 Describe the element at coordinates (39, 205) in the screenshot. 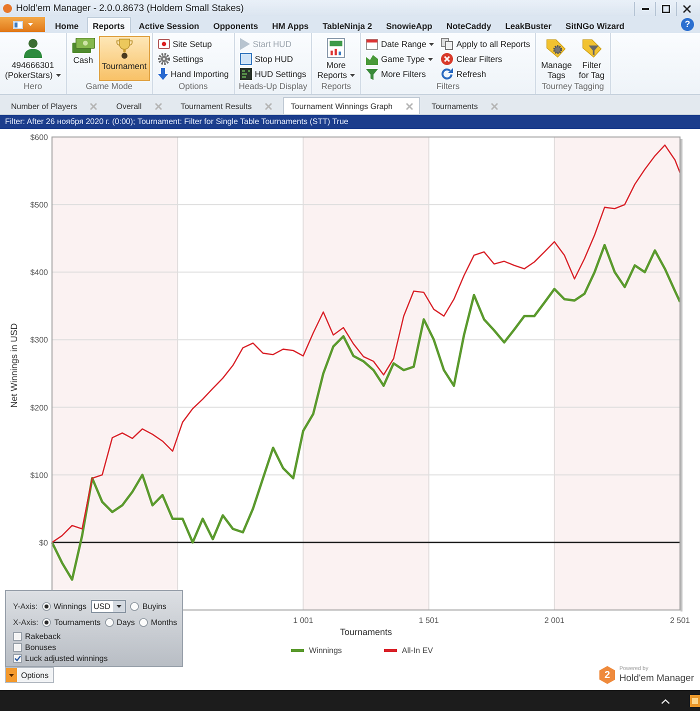

I see `y-tick-label: $500` at that location.